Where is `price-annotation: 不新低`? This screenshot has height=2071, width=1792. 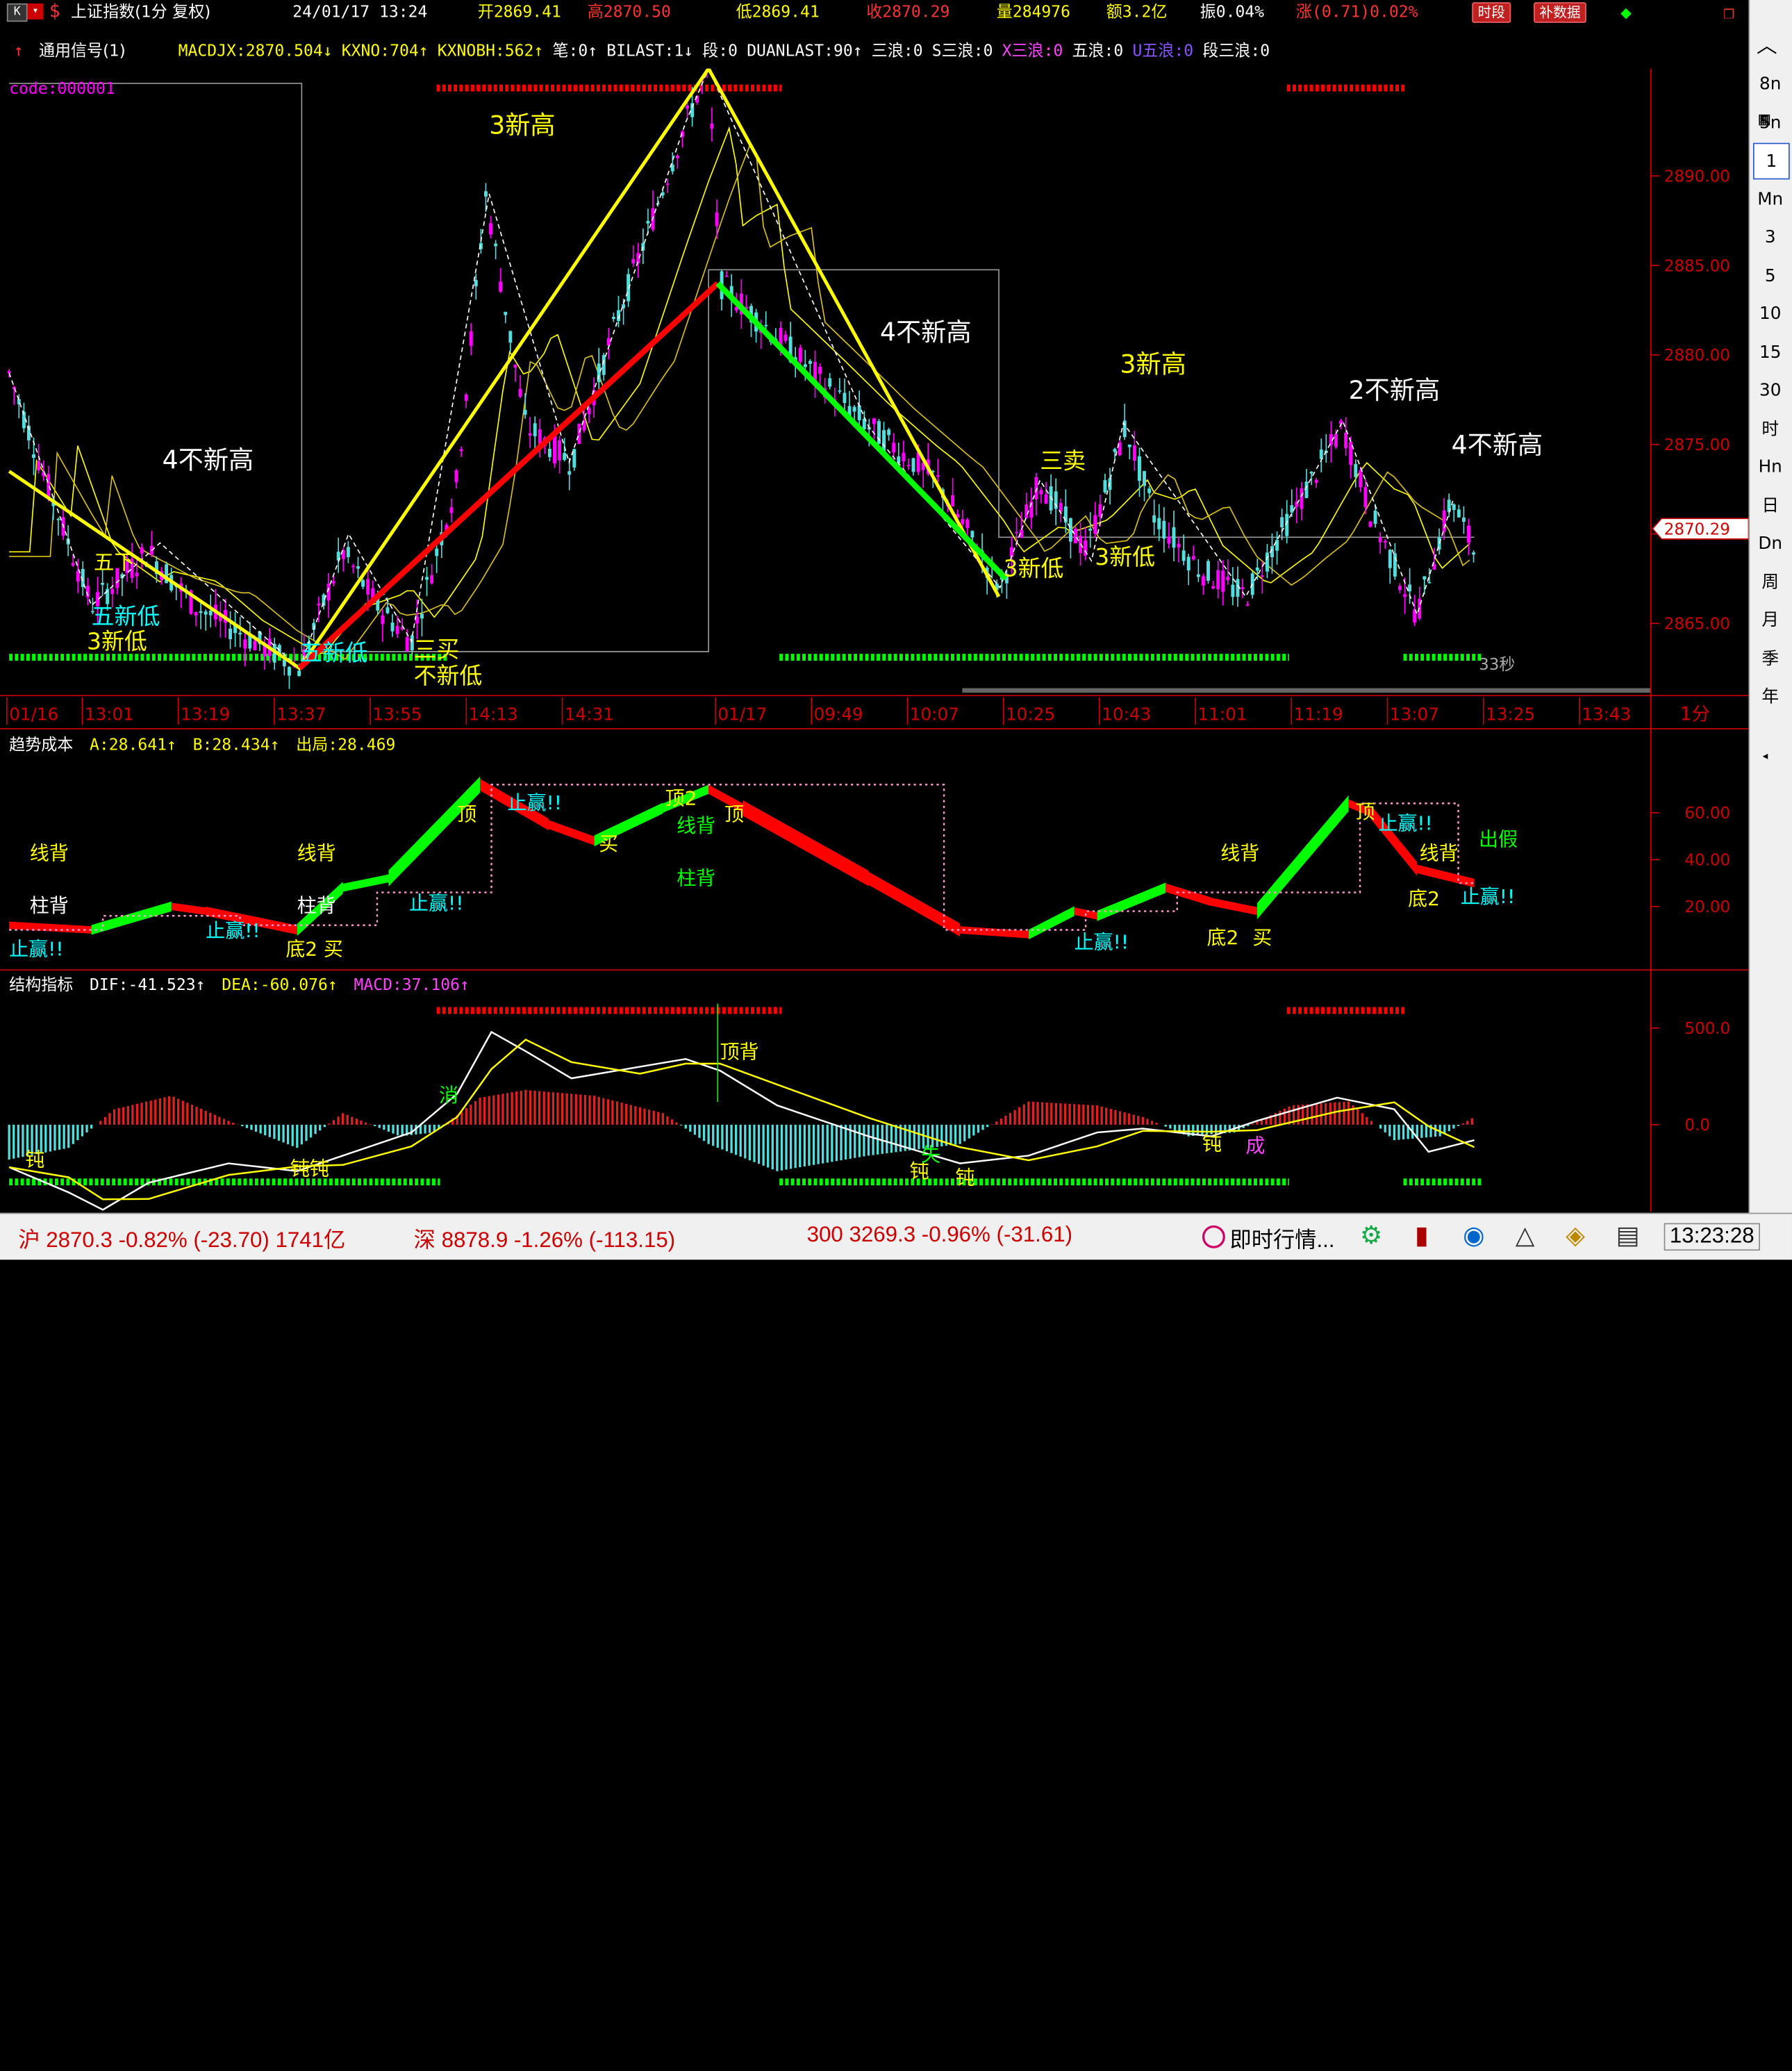
price-annotation: 不新低 is located at coordinates (448, 675).